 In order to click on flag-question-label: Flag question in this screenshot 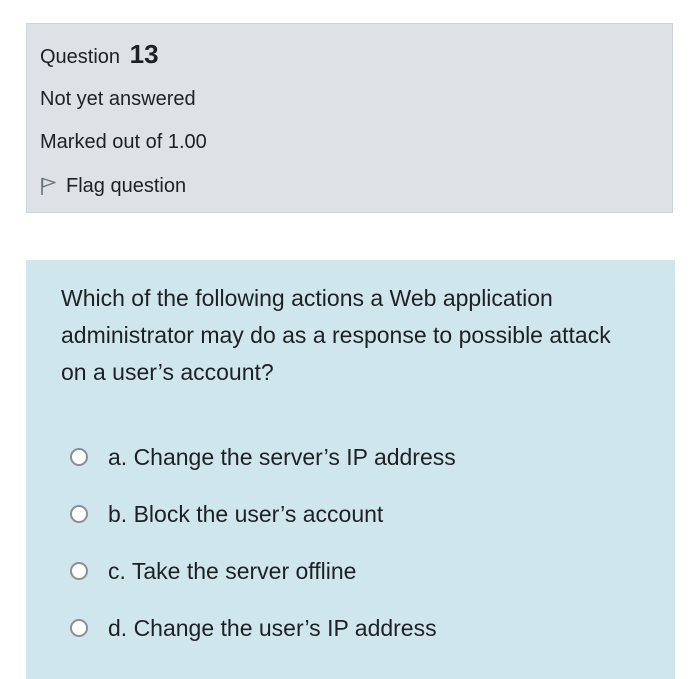, I will do `click(126, 186)`.